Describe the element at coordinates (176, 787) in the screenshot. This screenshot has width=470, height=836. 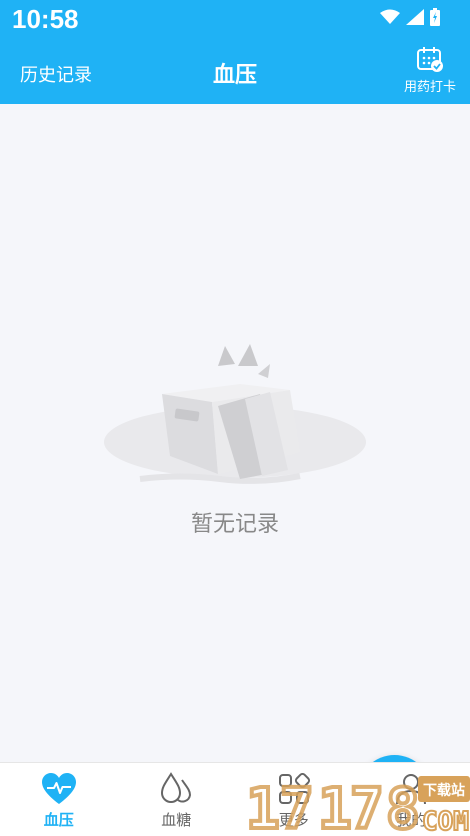
I see `drops-icon` at that location.